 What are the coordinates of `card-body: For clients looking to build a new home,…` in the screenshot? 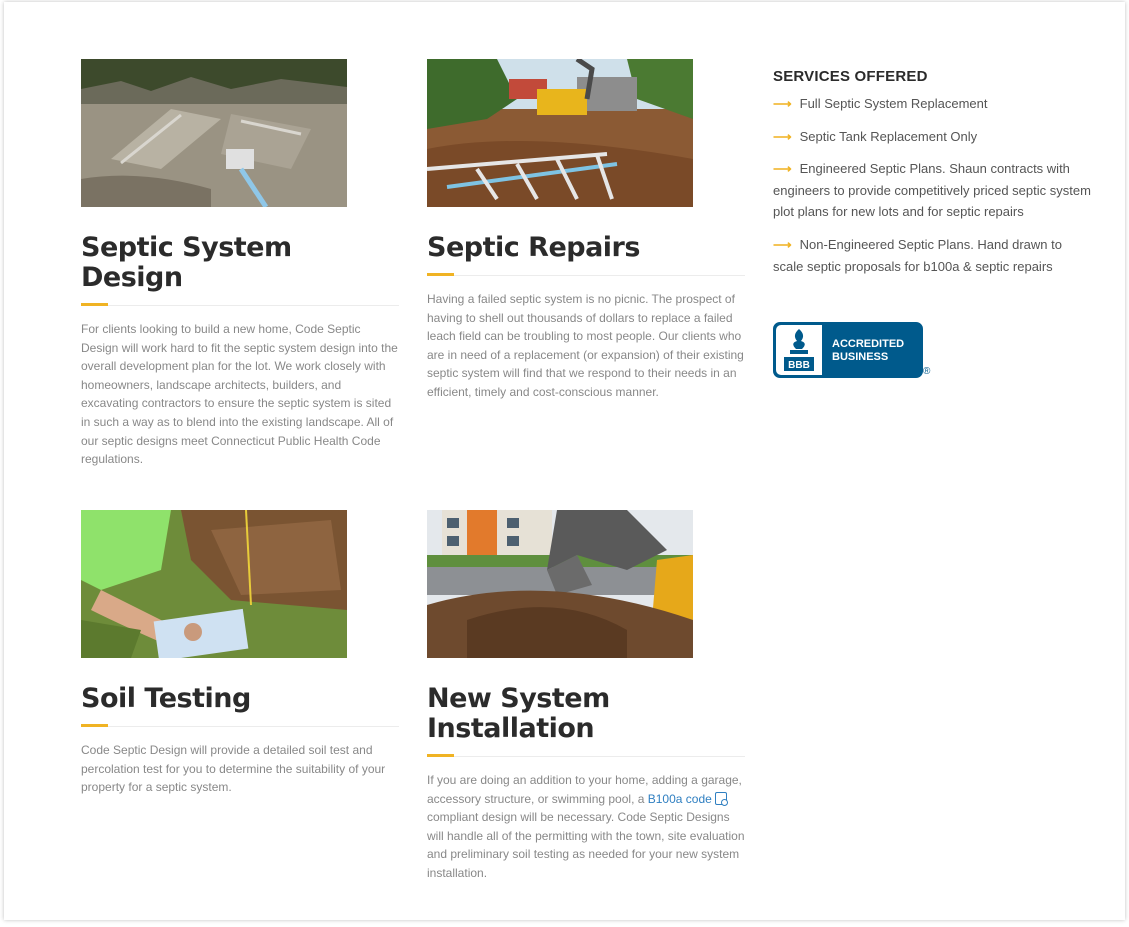 It's located at (239, 394).